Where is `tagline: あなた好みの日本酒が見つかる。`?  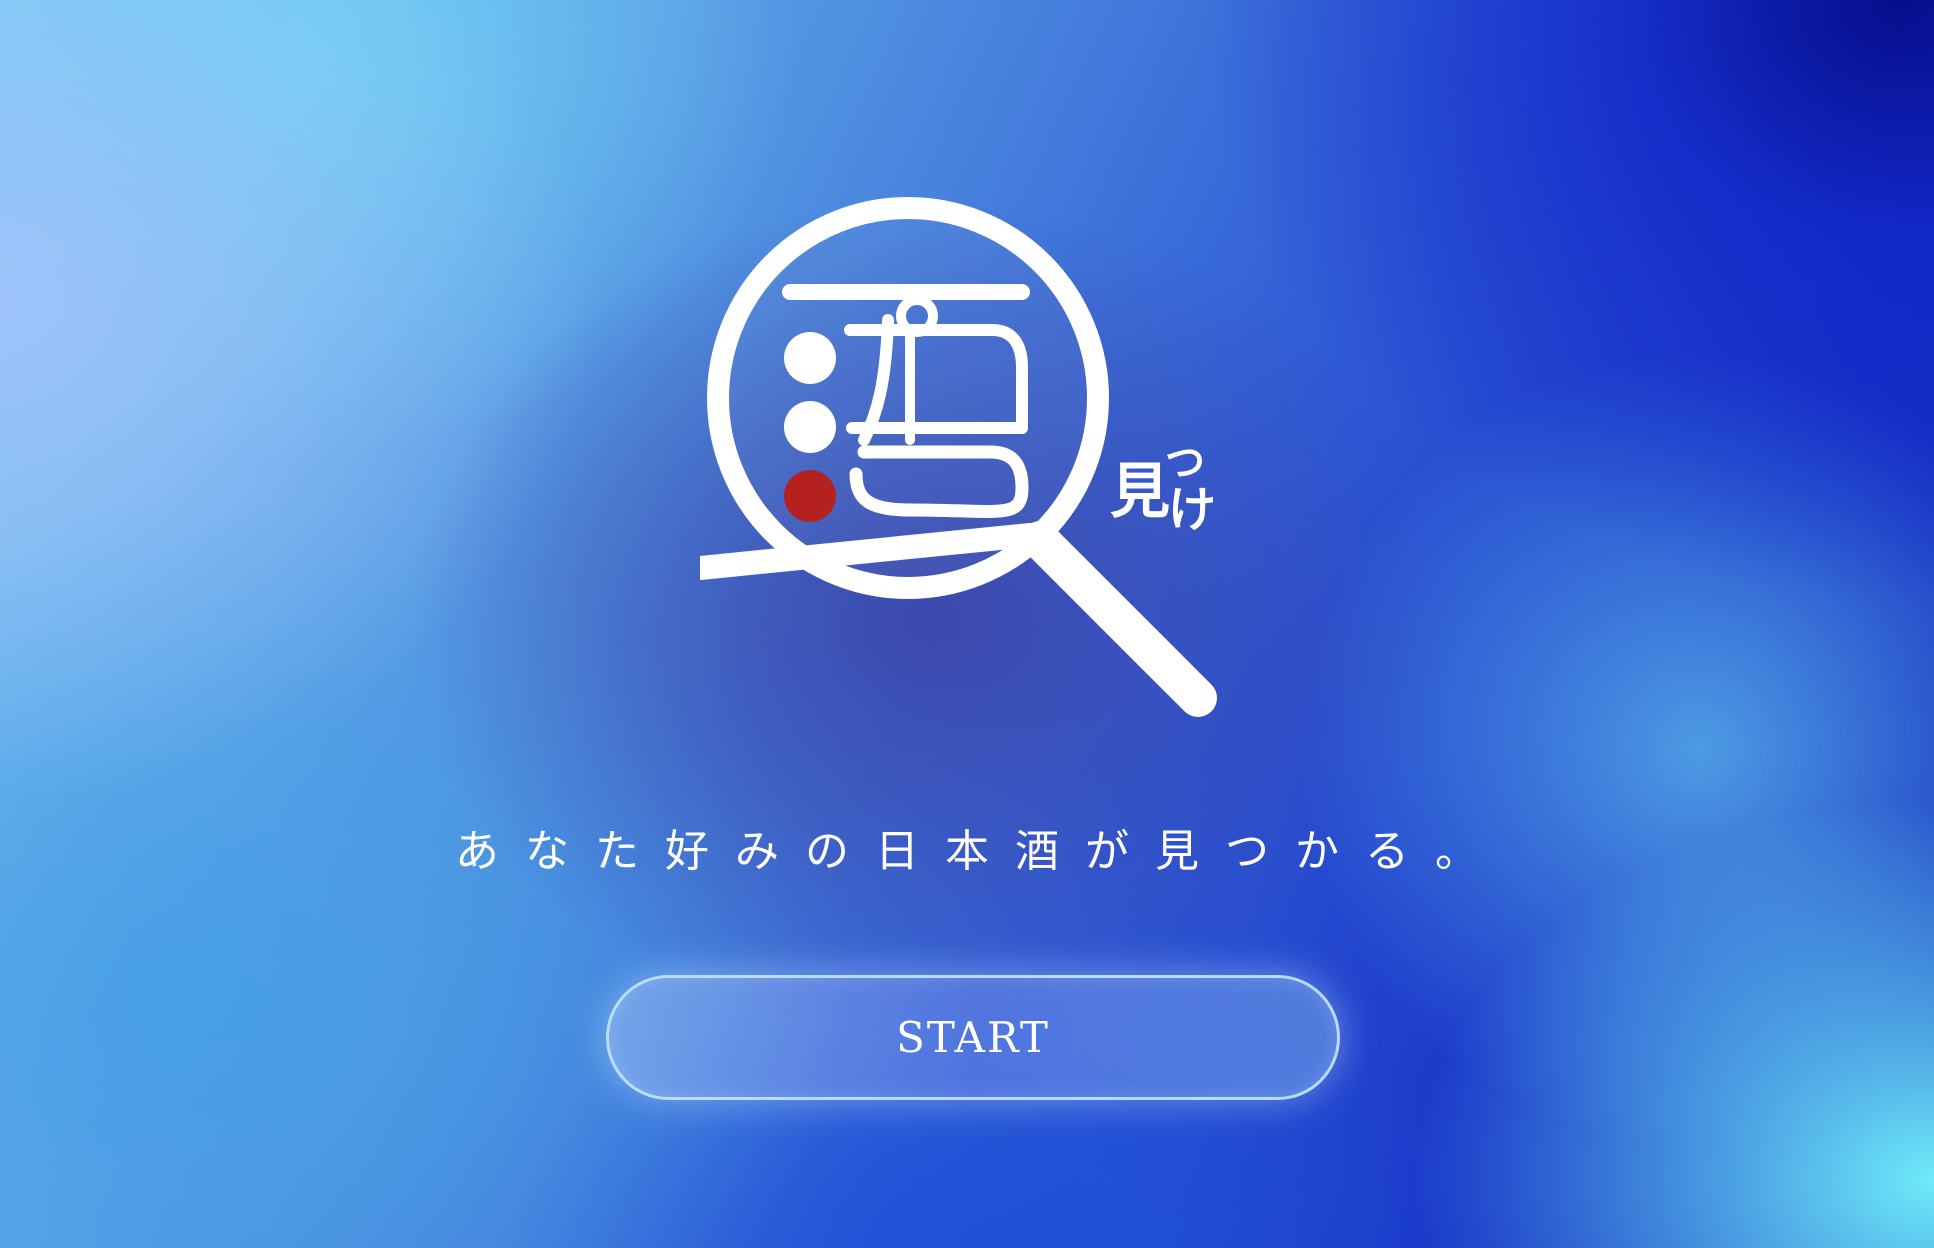
tagline: あなた好みの日本酒が見つかる。 is located at coordinates (980, 851).